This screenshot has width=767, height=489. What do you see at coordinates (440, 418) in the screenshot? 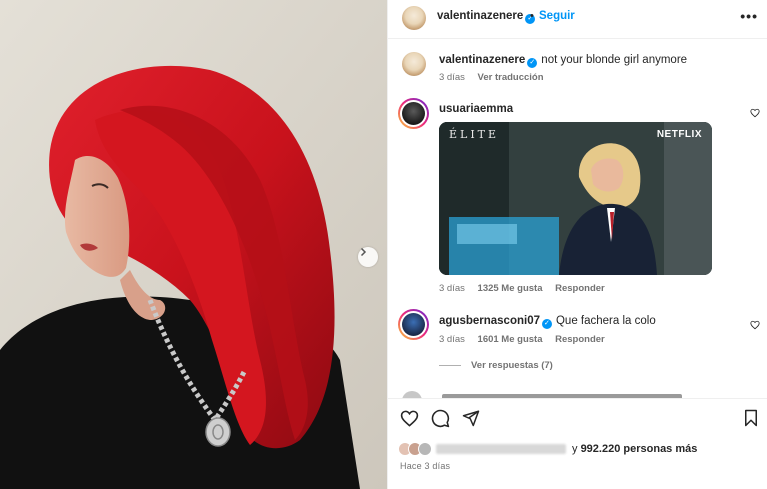
I see `comment-icon` at bounding box center [440, 418].